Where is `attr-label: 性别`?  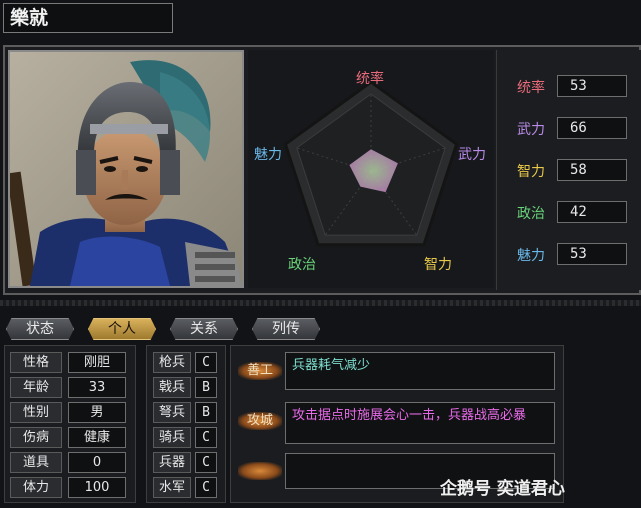 attr-label: 性别 is located at coordinates (36, 412).